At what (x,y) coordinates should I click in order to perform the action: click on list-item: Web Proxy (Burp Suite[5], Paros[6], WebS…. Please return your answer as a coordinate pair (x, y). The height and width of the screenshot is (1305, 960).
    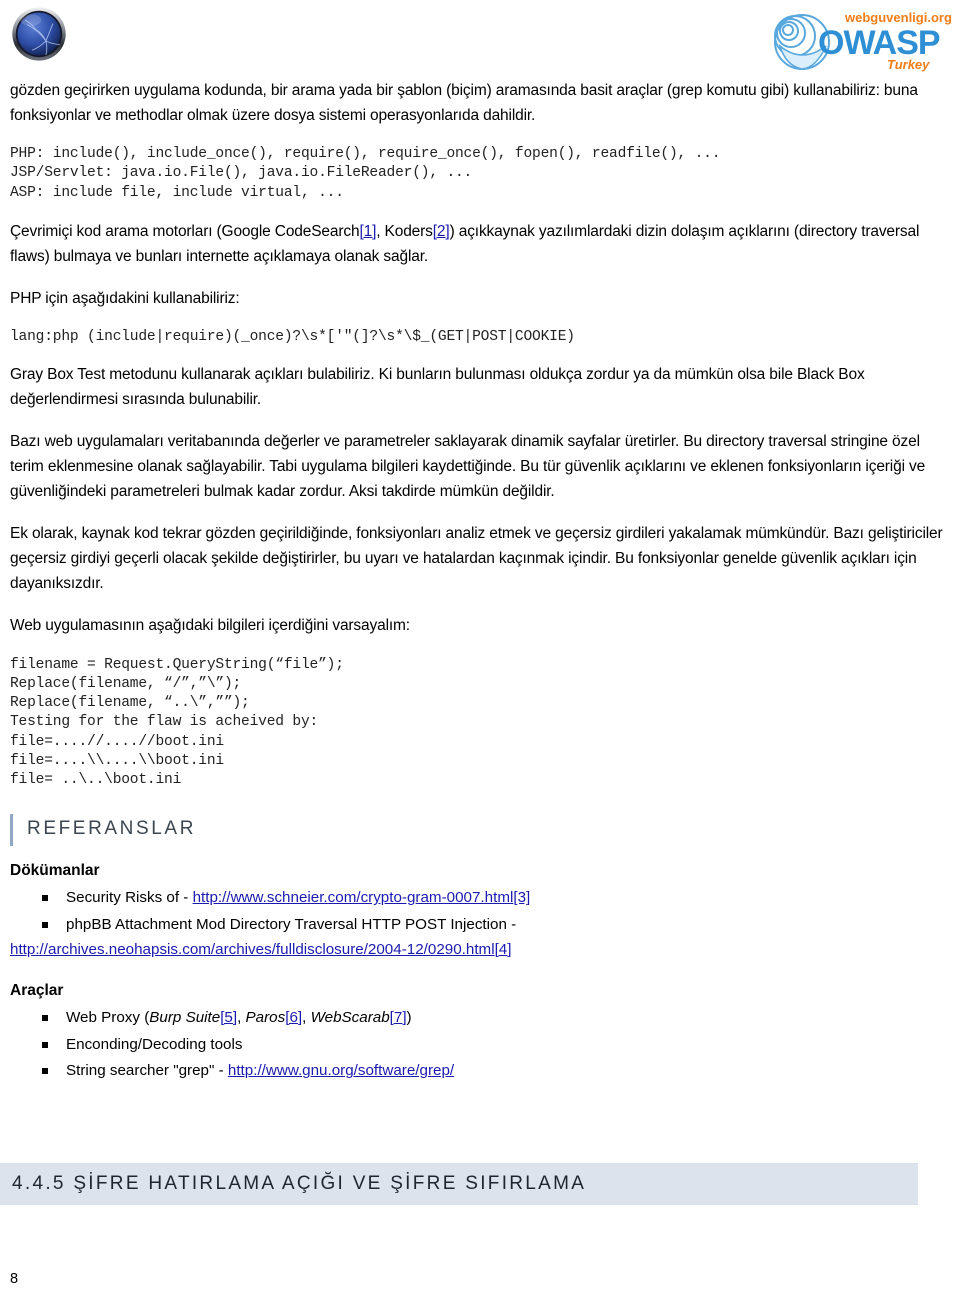
    Looking at the image, I should click on (496, 1018).